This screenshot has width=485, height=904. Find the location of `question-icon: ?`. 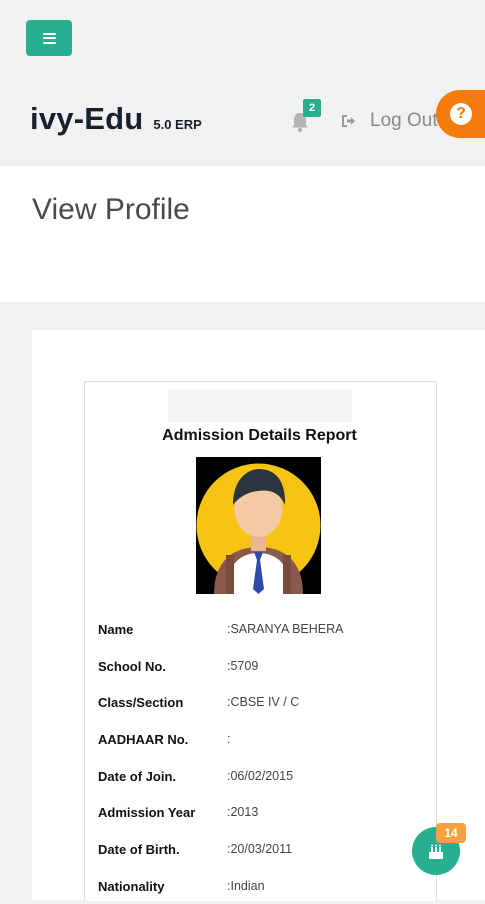

question-icon: ? is located at coordinates (461, 114).